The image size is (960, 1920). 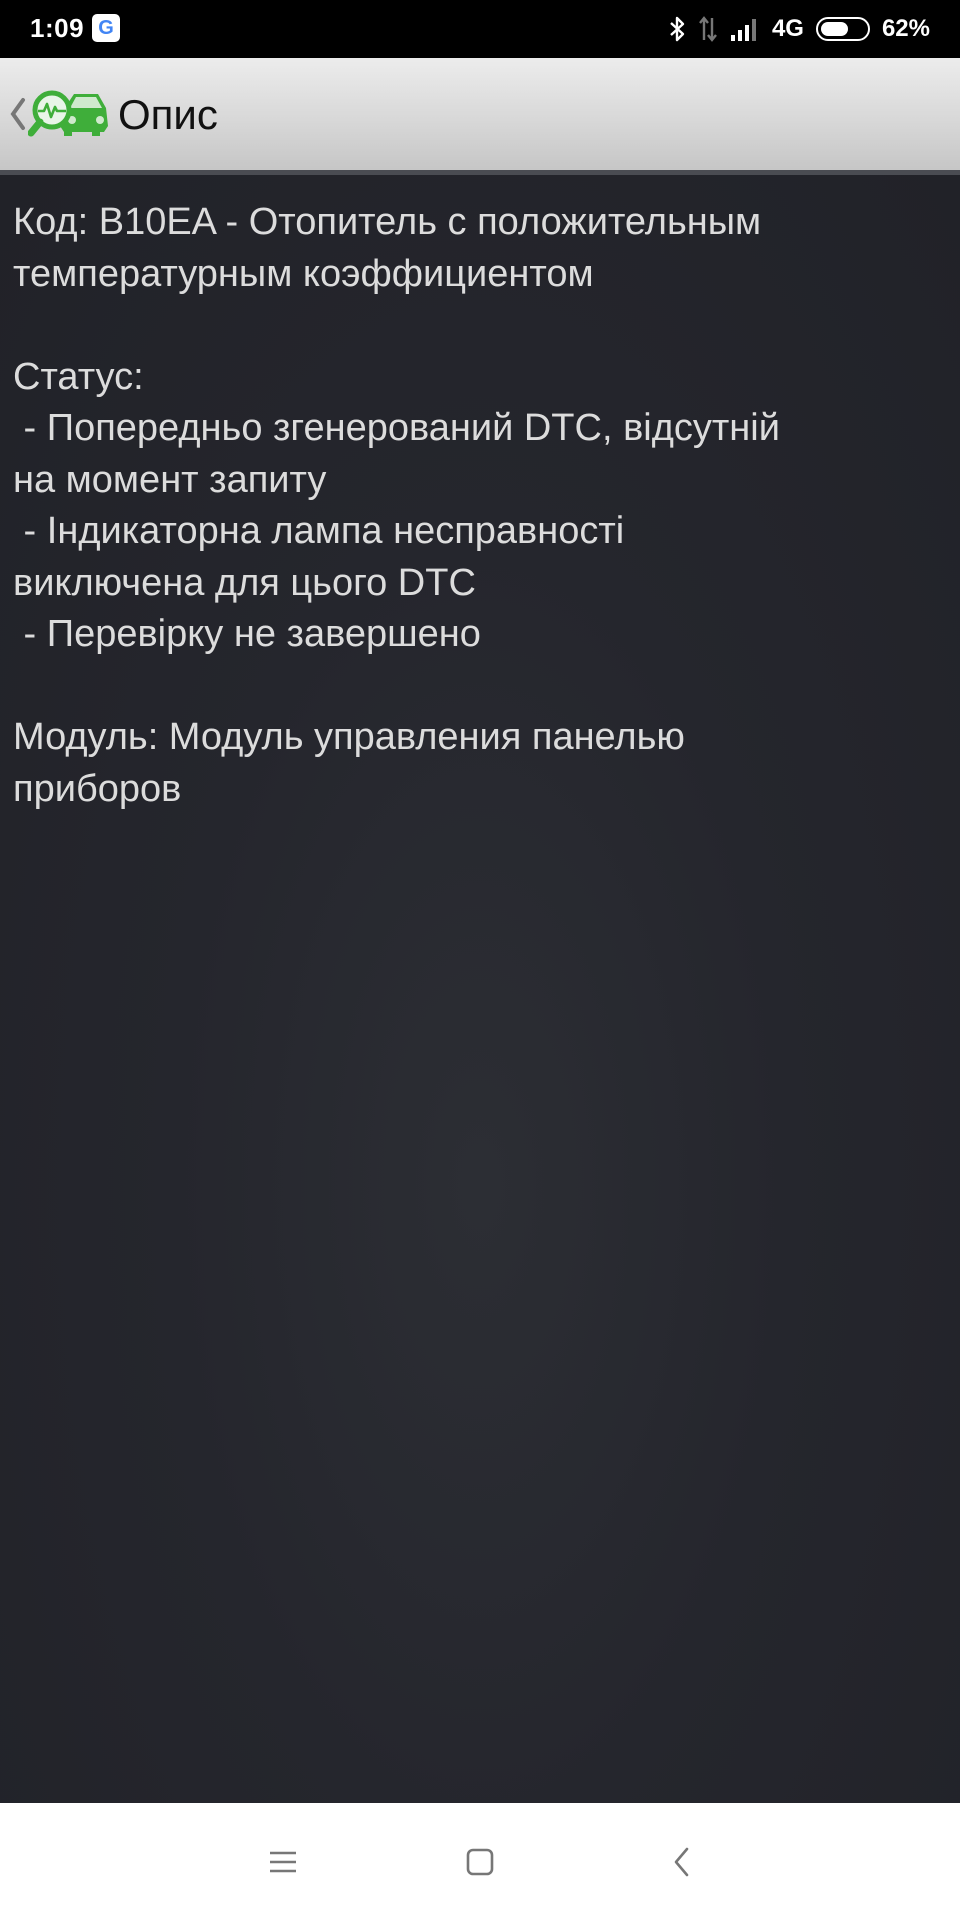 I want to click on data-arrows-icon, so click(x=708, y=29).